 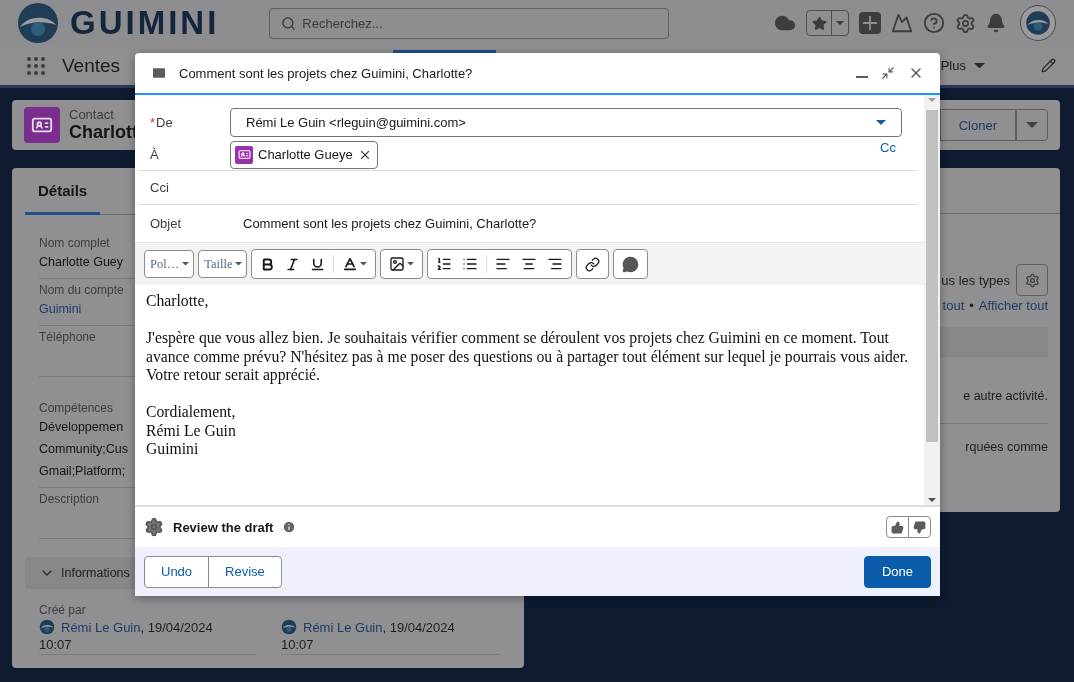 What do you see at coordinates (529, 264) in the screenshot?
I see `align-center-icon` at bounding box center [529, 264].